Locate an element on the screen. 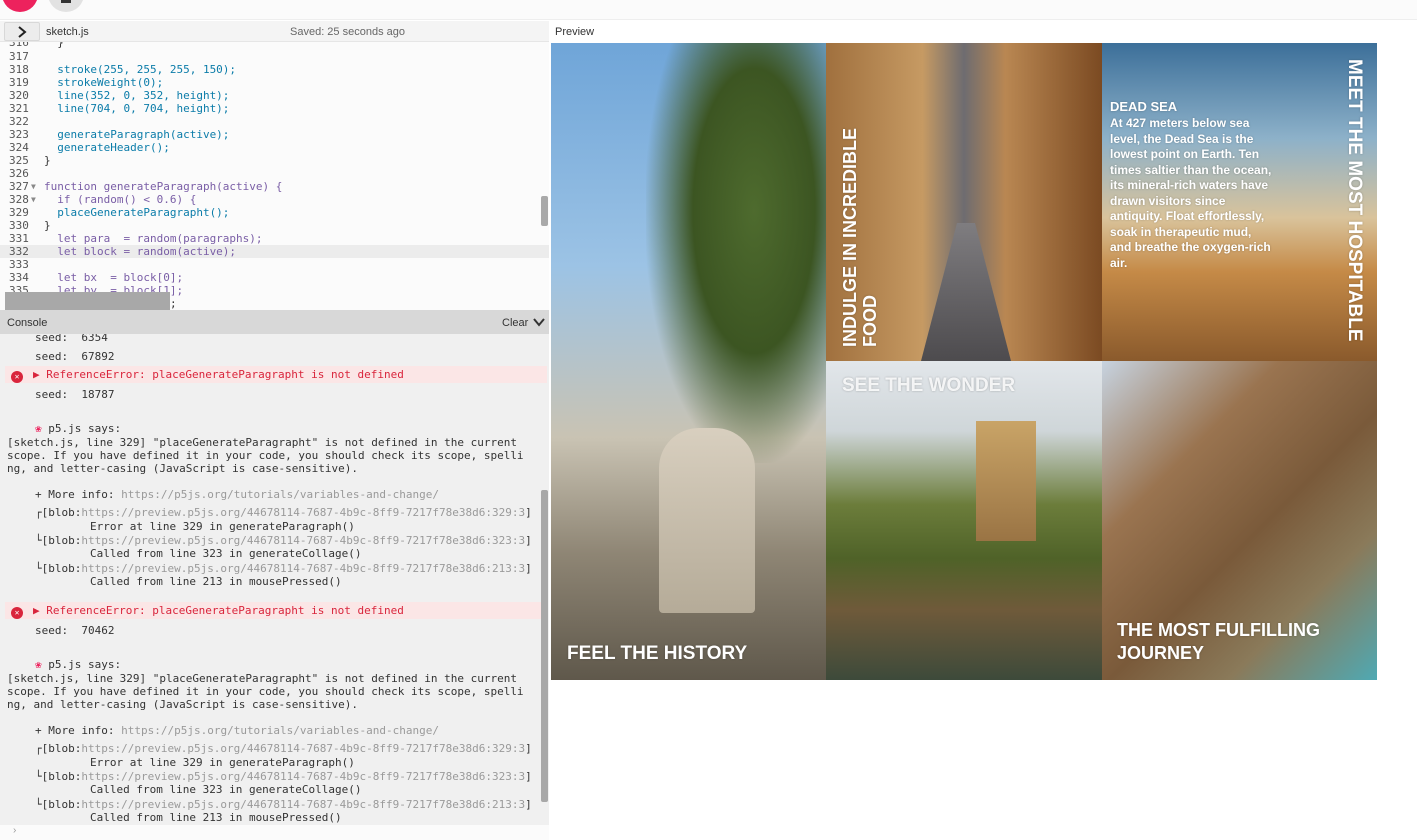  console-input: › is located at coordinates (274, 832).